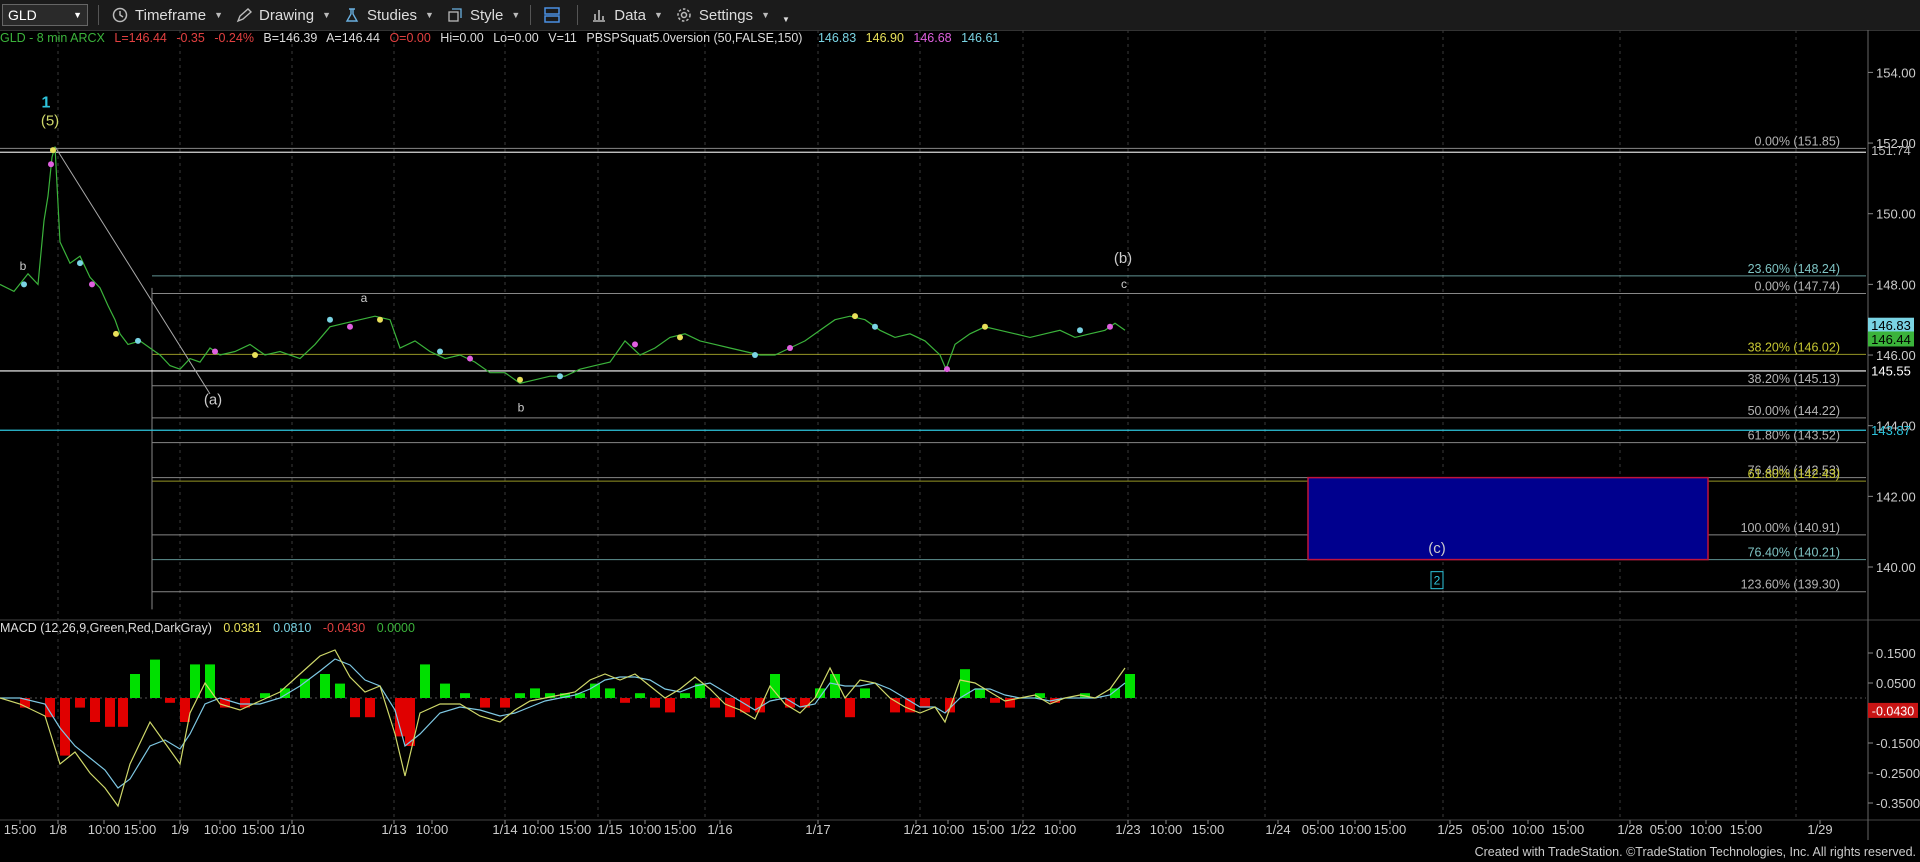 This screenshot has width=1920, height=862. What do you see at coordinates (1891, 150) in the screenshot?
I see `price-tag-label: 151.74` at bounding box center [1891, 150].